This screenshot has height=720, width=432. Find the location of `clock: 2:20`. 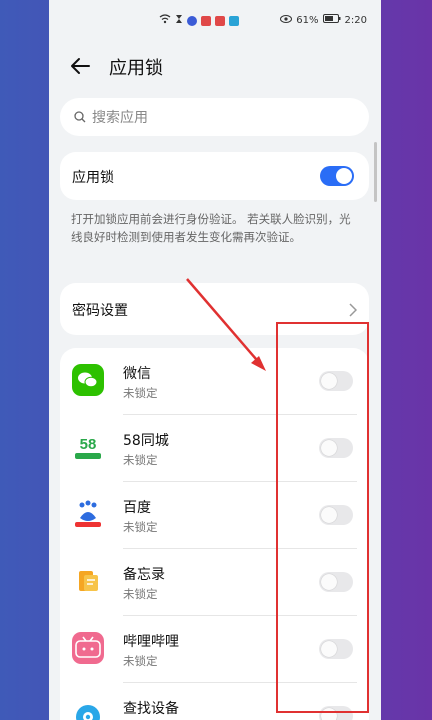

clock: 2:20 is located at coordinates (355, 20).